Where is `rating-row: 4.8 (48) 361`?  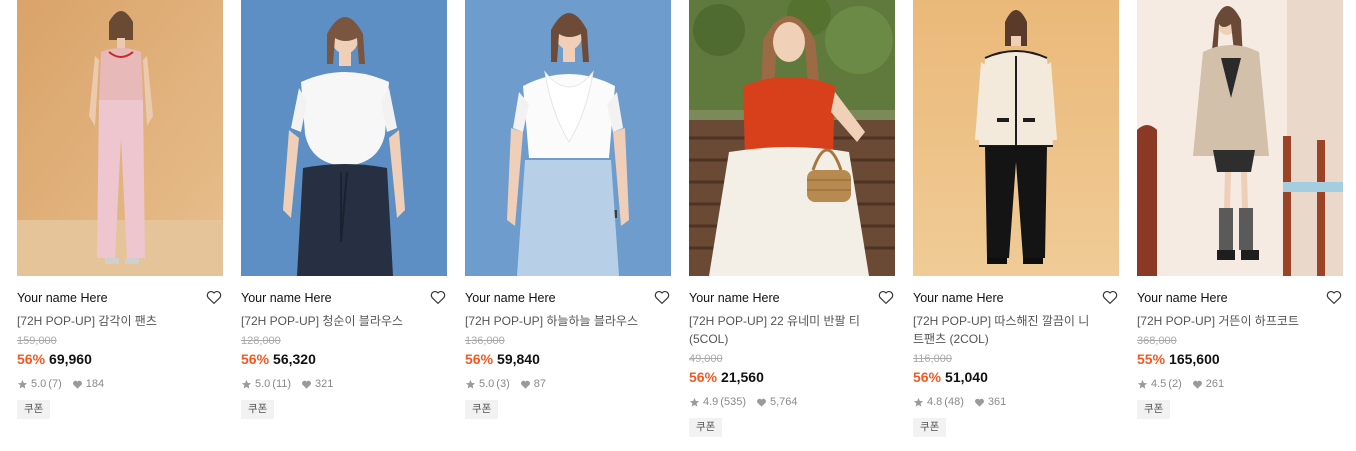
rating-row: 4.8 (48) 361 is located at coordinates (1016, 402).